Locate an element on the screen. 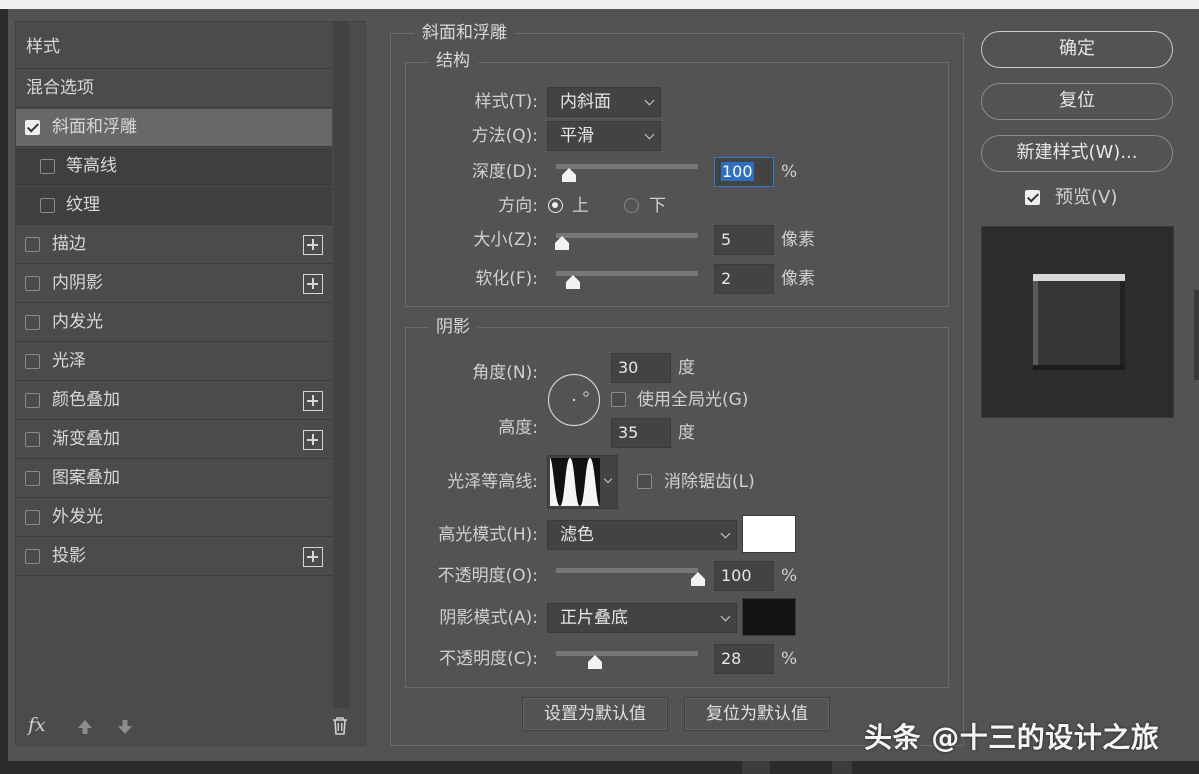 This screenshot has width=1199, height=774. size-slider-track is located at coordinates (627, 235).